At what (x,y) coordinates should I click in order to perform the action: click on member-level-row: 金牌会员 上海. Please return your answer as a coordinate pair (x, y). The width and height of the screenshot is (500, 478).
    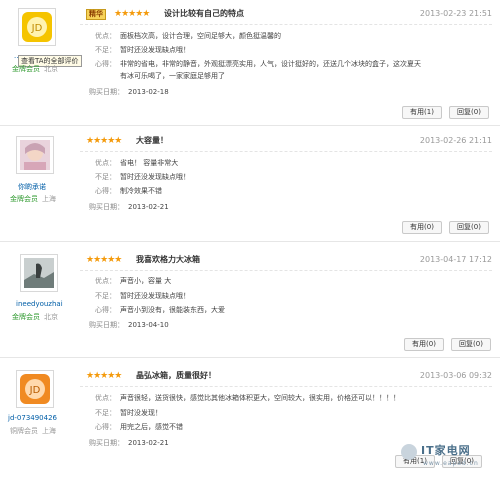
    Looking at the image, I should click on (33, 199).